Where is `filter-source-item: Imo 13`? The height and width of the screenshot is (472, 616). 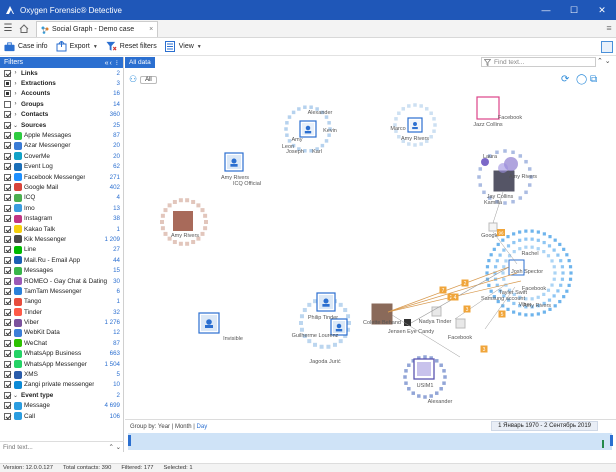 filter-source-item: Imo 13 is located at coordinates (61, 208).